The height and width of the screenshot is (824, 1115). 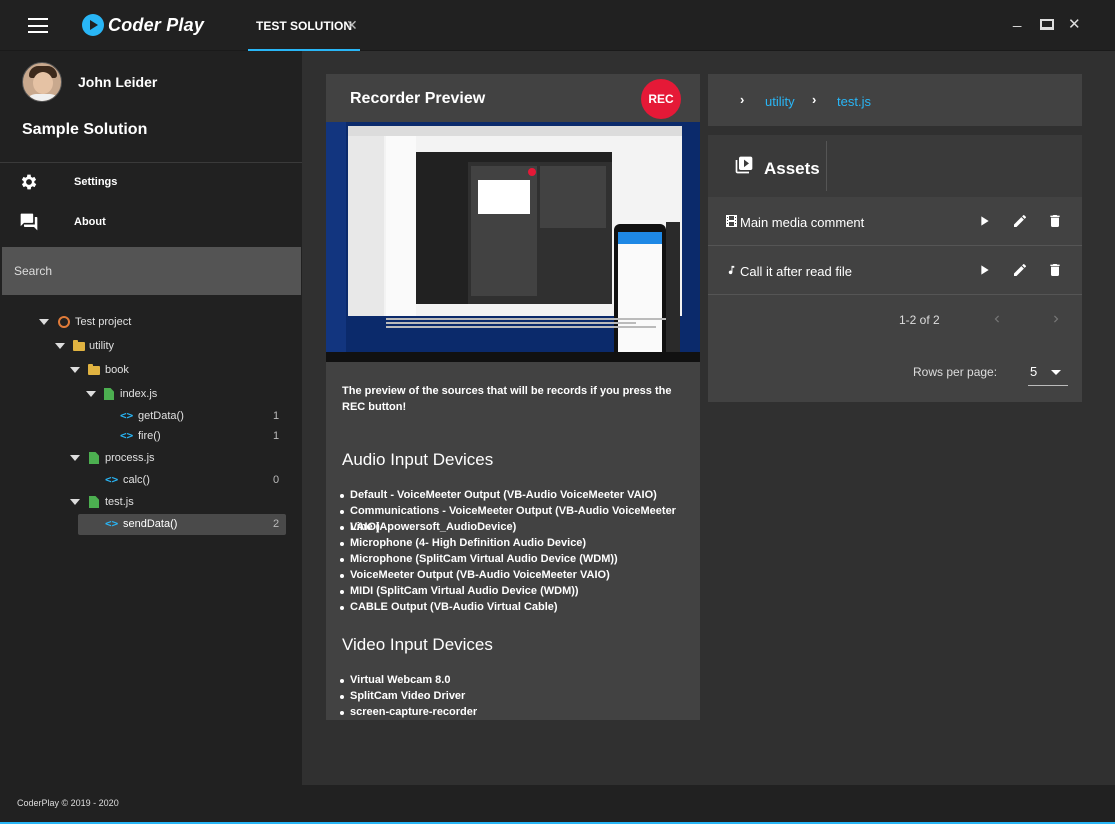 I want to click on tree-item-label: sendData(), so click(x=150, y=524).